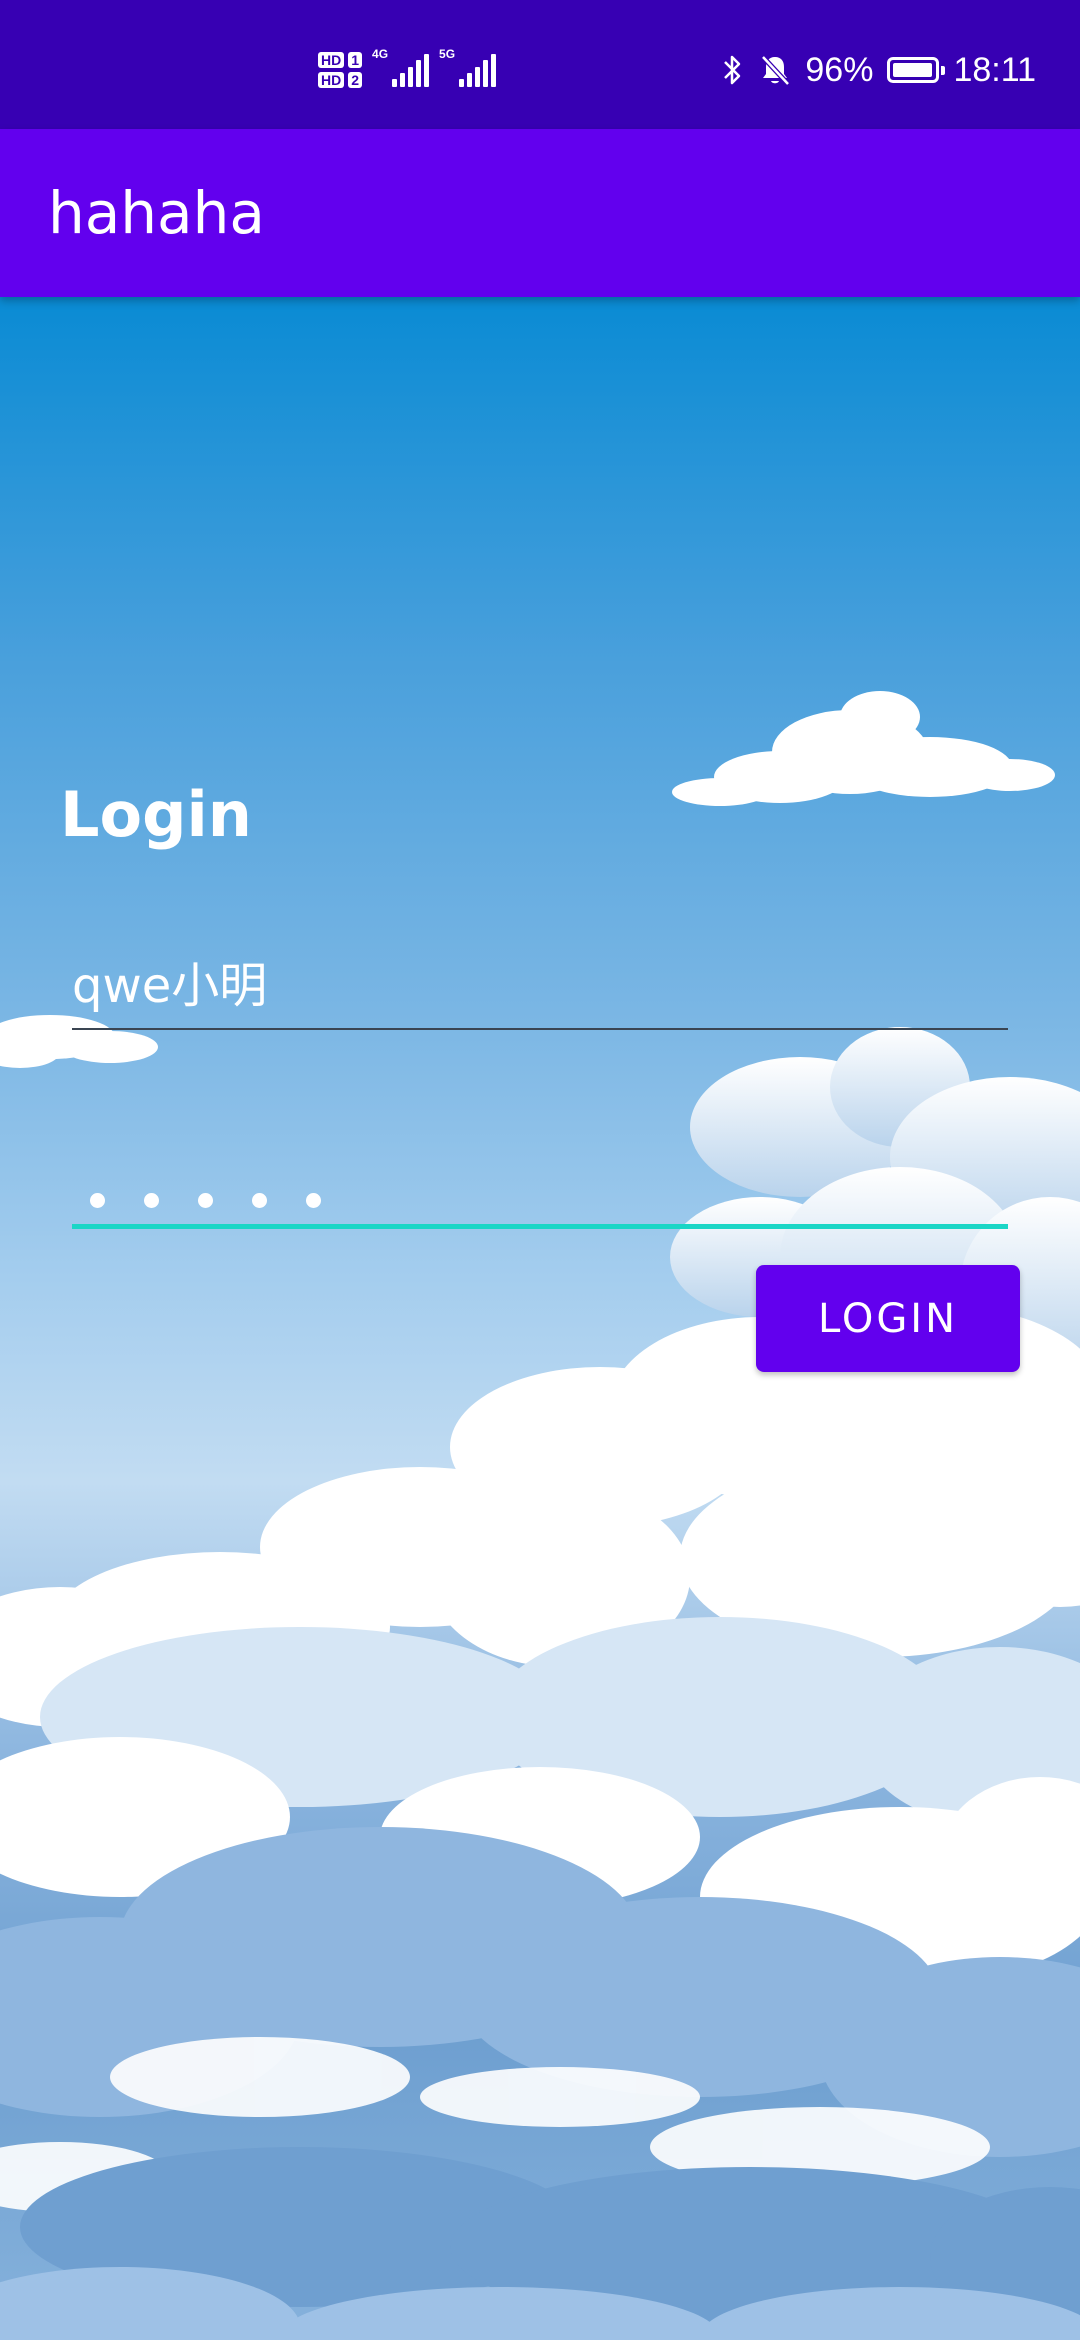  I want to click on battery-icon, so click(916, 70).